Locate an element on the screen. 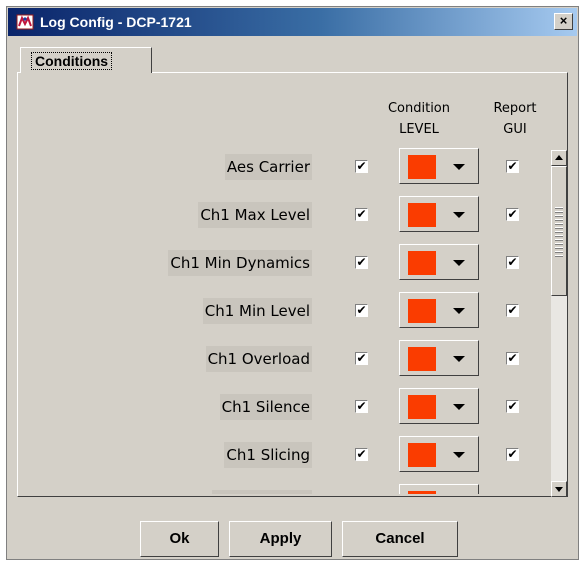 Image resolution: width=585 pixels, height=564 pixels. condition-level-header-line1: Condition is located at coordinates (419, 108).